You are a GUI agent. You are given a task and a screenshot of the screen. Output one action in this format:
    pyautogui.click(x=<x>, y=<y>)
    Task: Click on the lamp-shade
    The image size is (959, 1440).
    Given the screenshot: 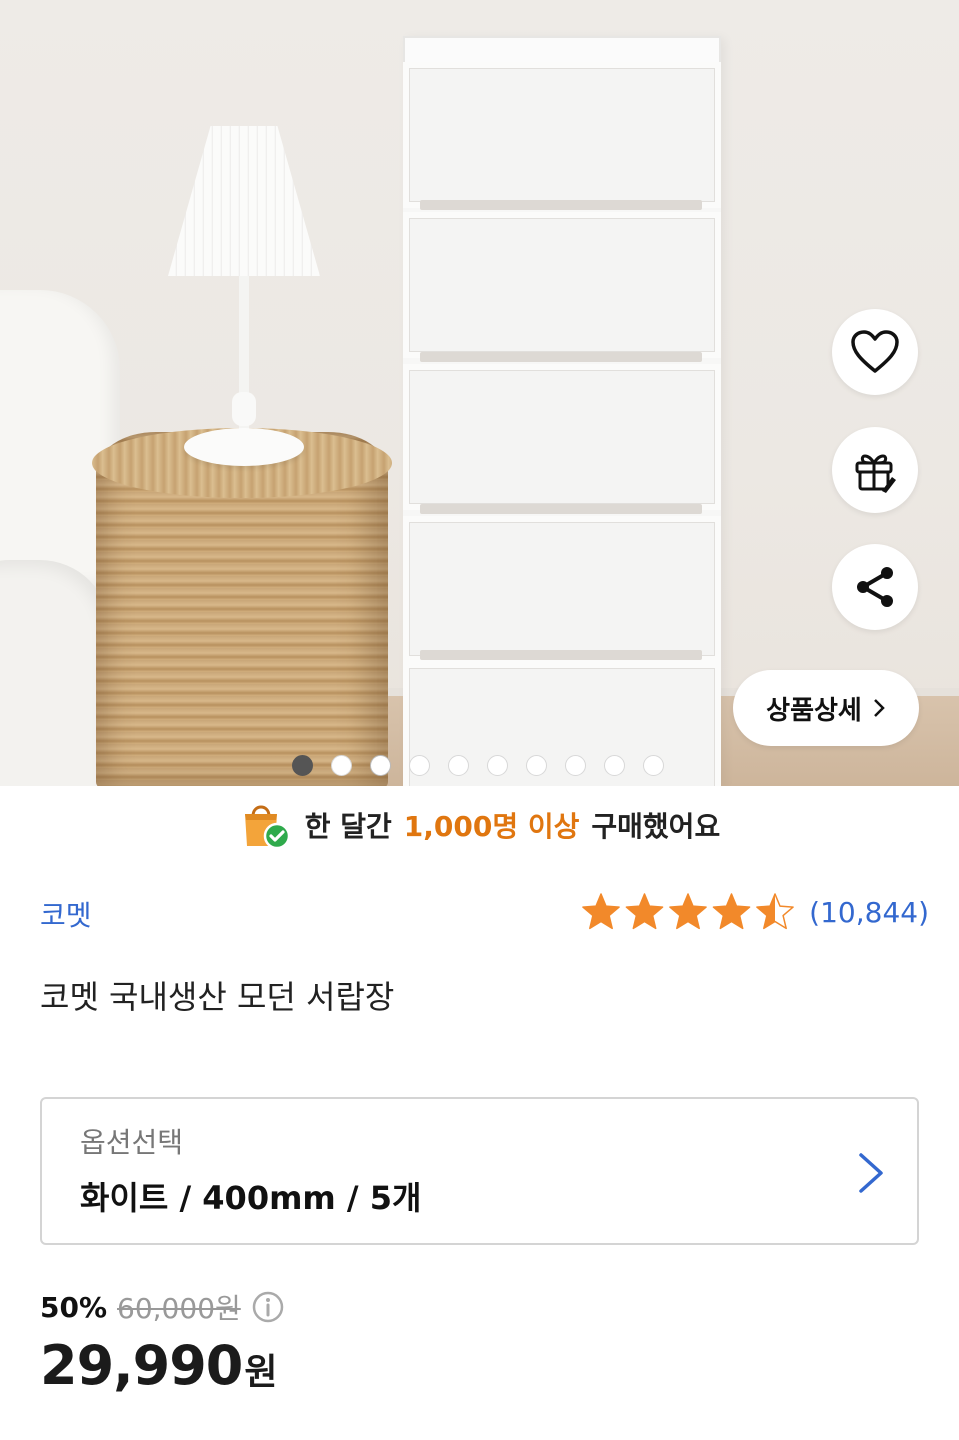 What is the action you would take?
    pyautogui.click(x=244, y=201)
    